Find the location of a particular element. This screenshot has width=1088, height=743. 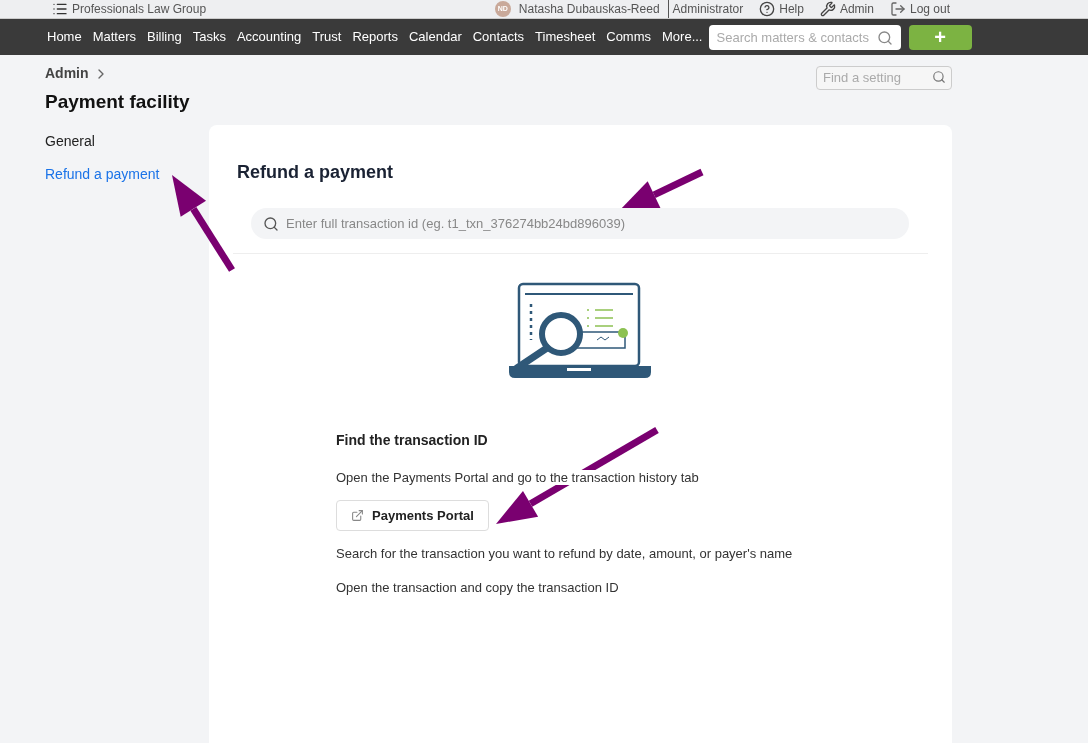

top-link: Help is located at coordinates (781, 9).